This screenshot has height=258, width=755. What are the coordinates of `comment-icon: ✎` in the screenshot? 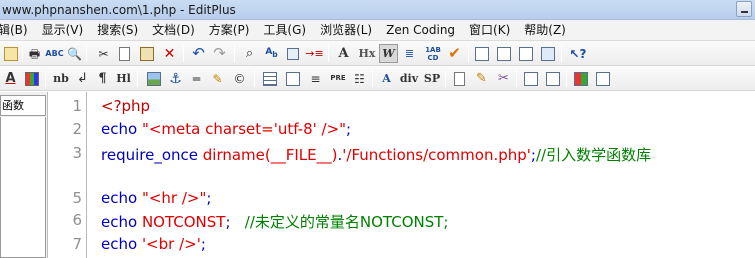 It's located at (217, 78).